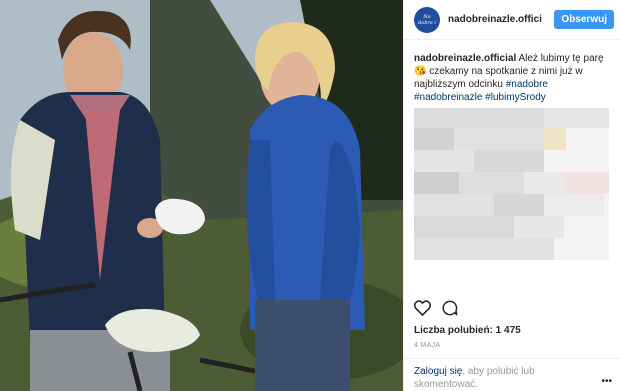  I want to click on pixelated-comments, so click(511, 184).